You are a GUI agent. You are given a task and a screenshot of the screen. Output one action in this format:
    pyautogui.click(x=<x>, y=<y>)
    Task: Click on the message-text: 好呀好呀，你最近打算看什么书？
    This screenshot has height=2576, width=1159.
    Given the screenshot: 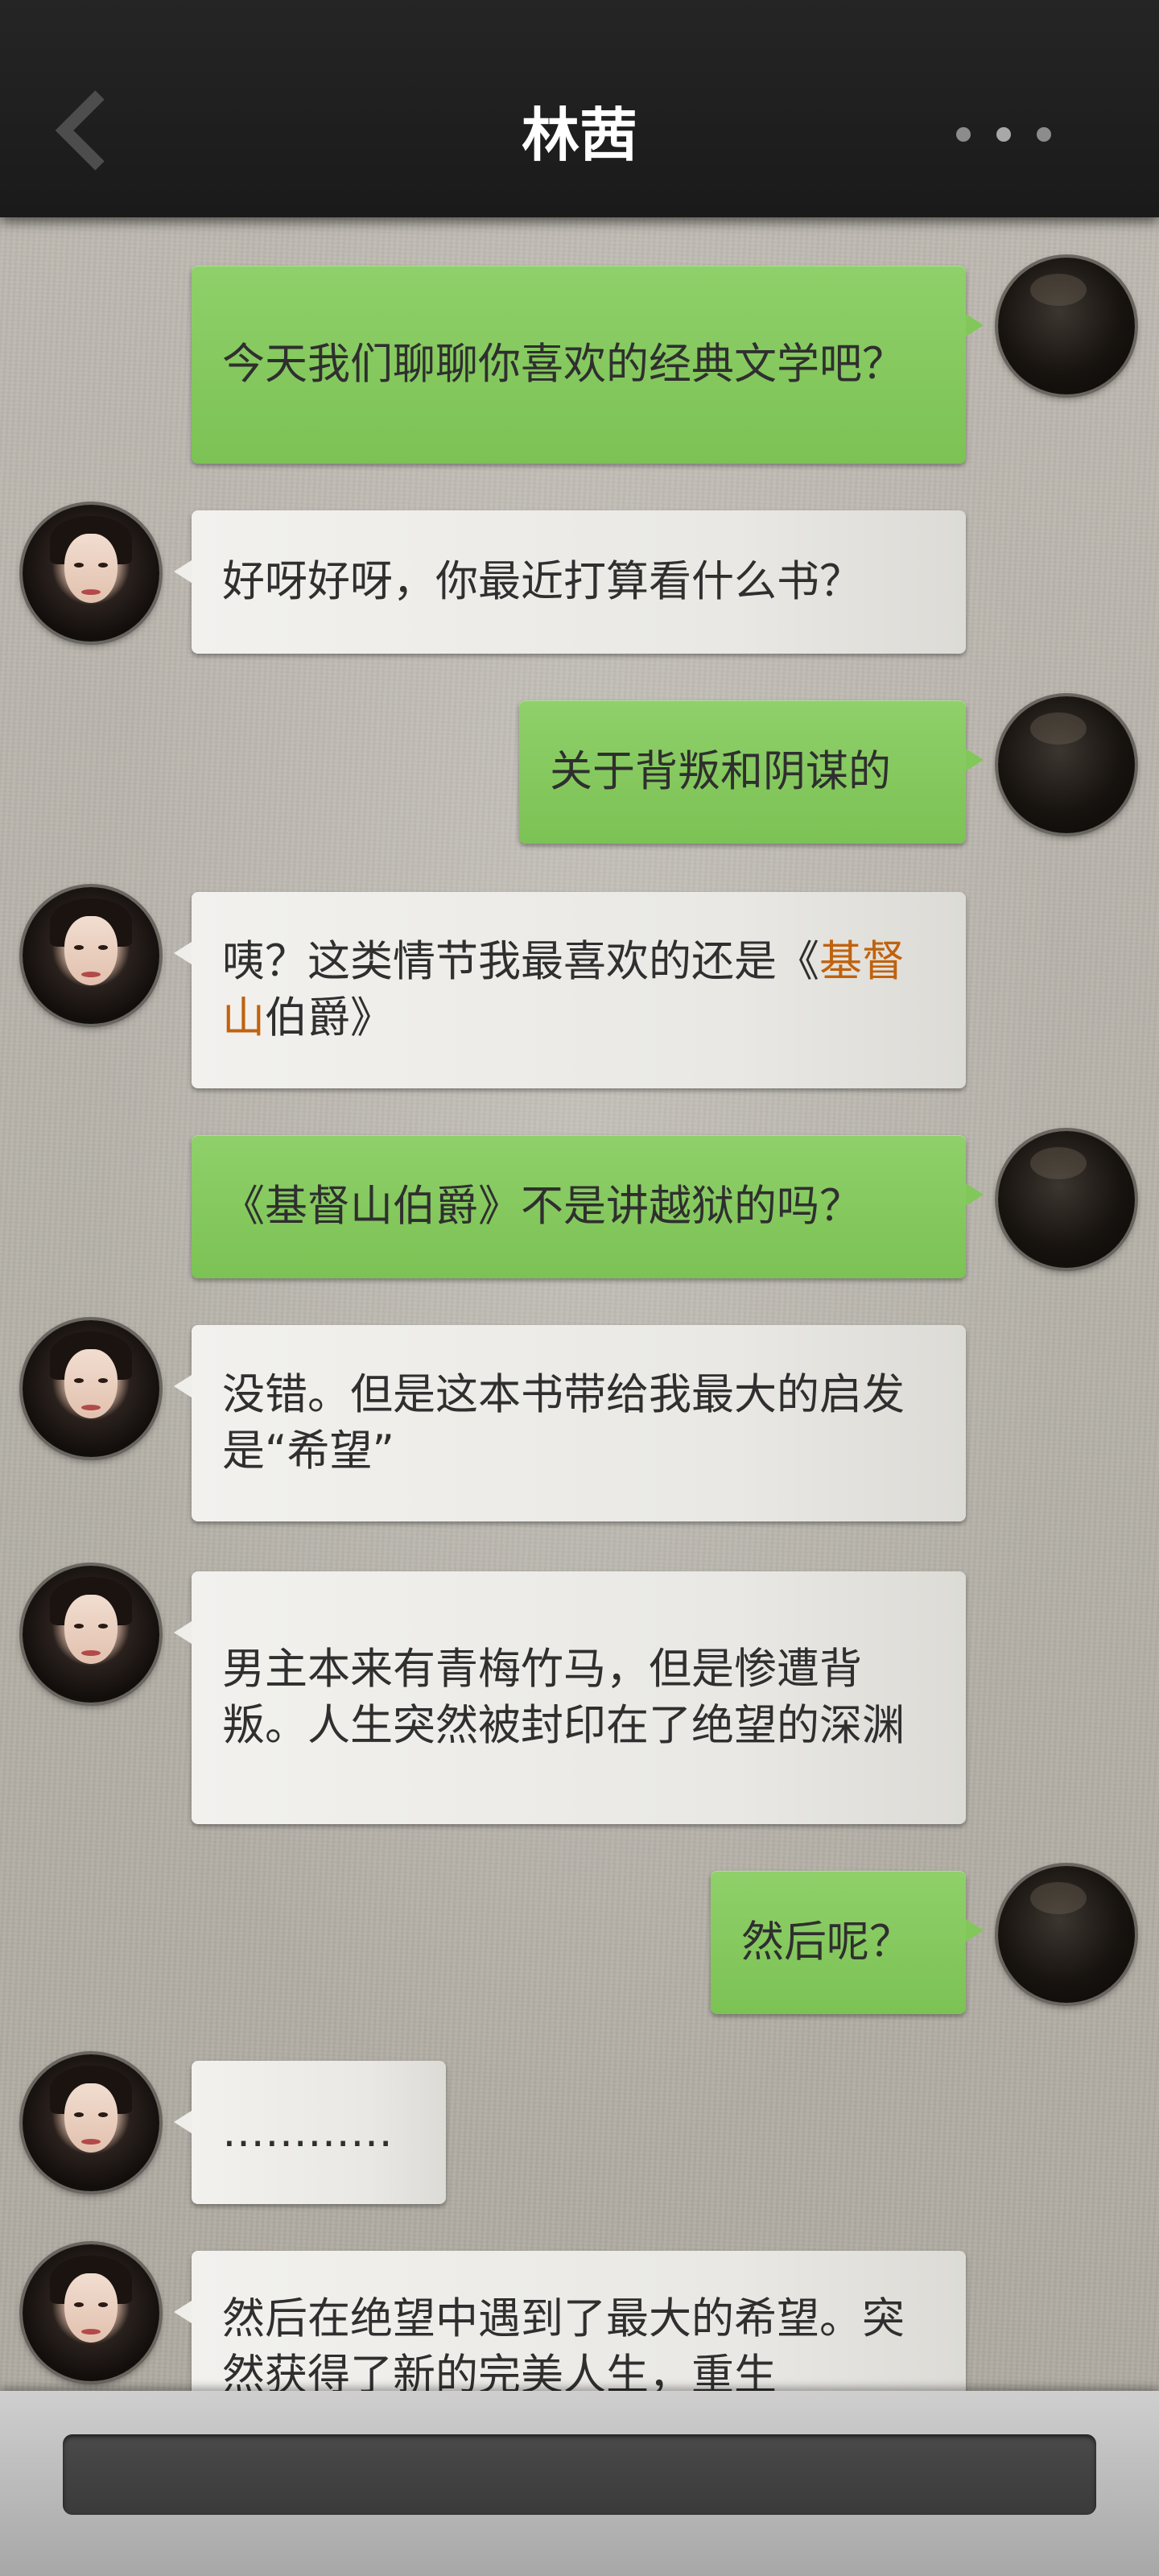 What is the action you would take?
    pyautogui.click(x=542, y=581)
    